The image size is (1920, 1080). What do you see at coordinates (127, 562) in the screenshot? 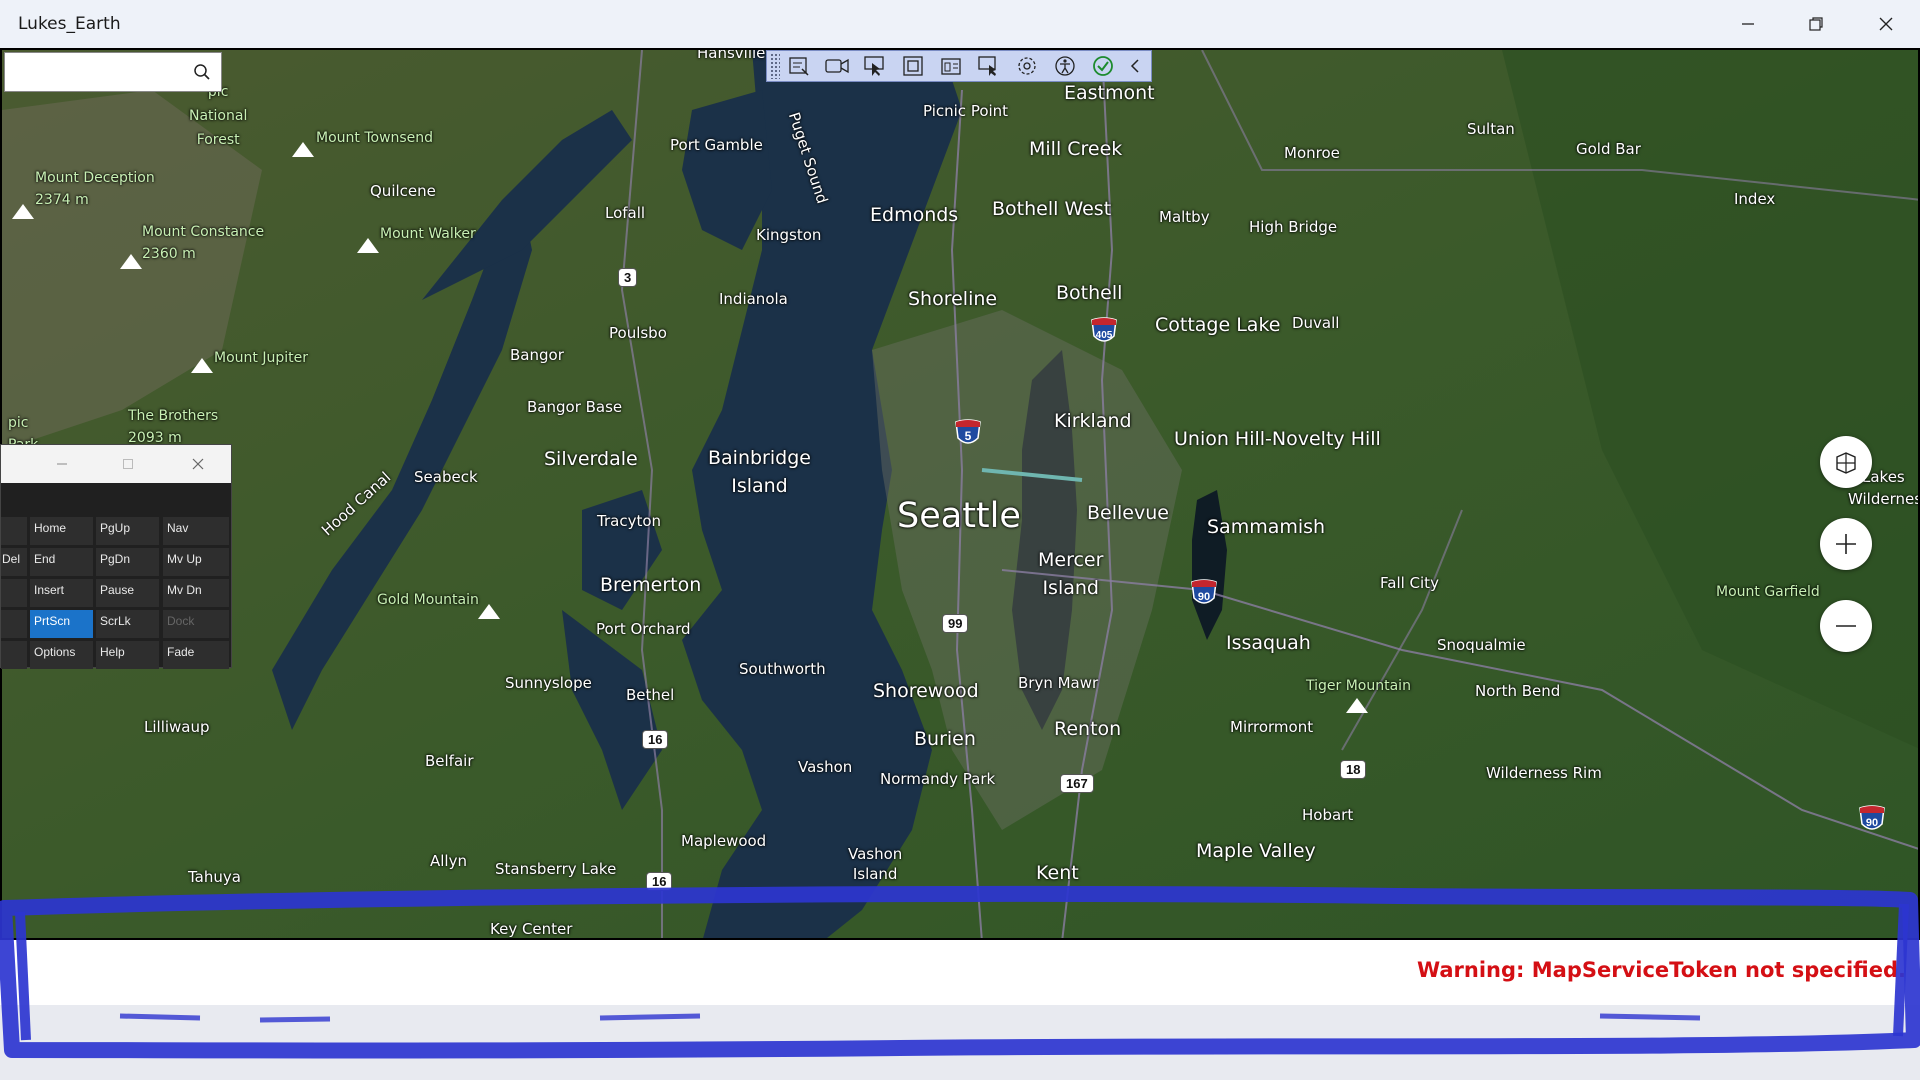
I see `osk-key-pgdn: PgDn` at bounding box center [127, 562].